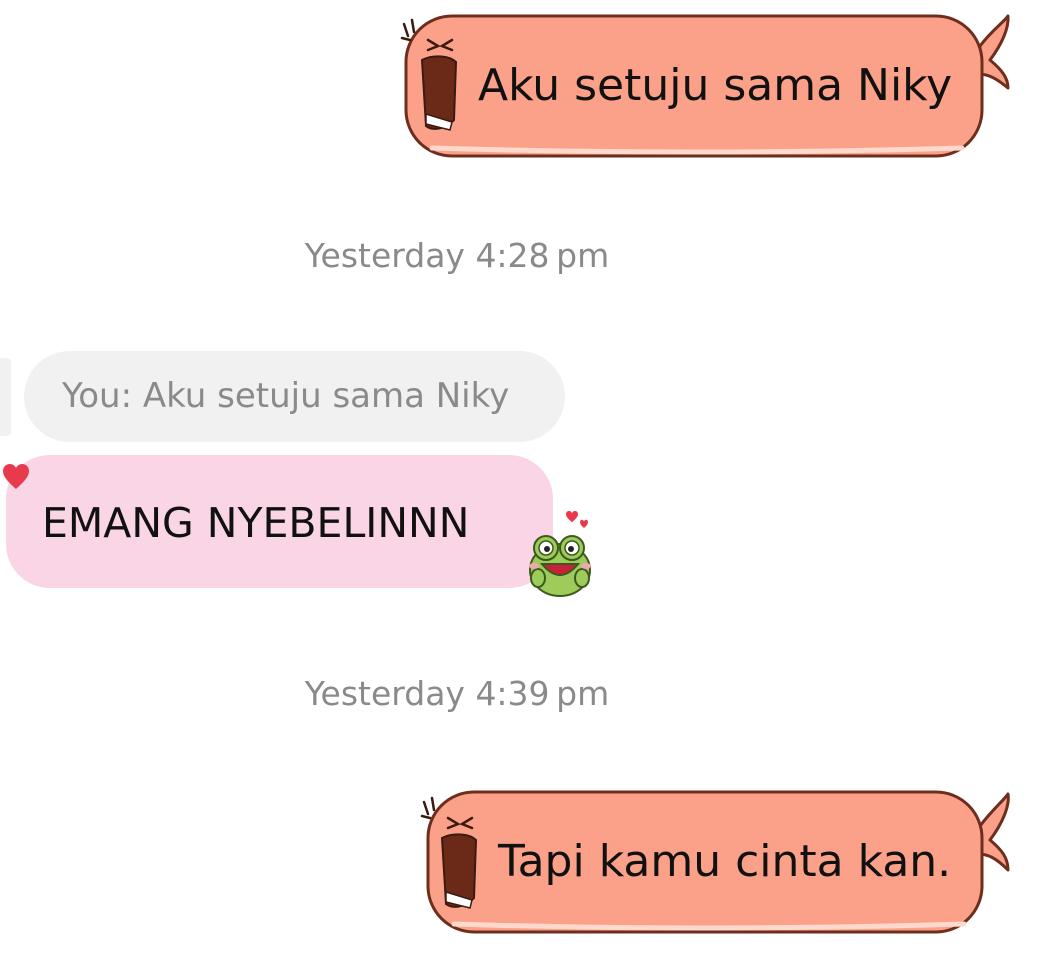 The width and height of the screenshot is (1046, 954). I want to click on received-message: EMANG NYEBELINNN, so click(279, 521).